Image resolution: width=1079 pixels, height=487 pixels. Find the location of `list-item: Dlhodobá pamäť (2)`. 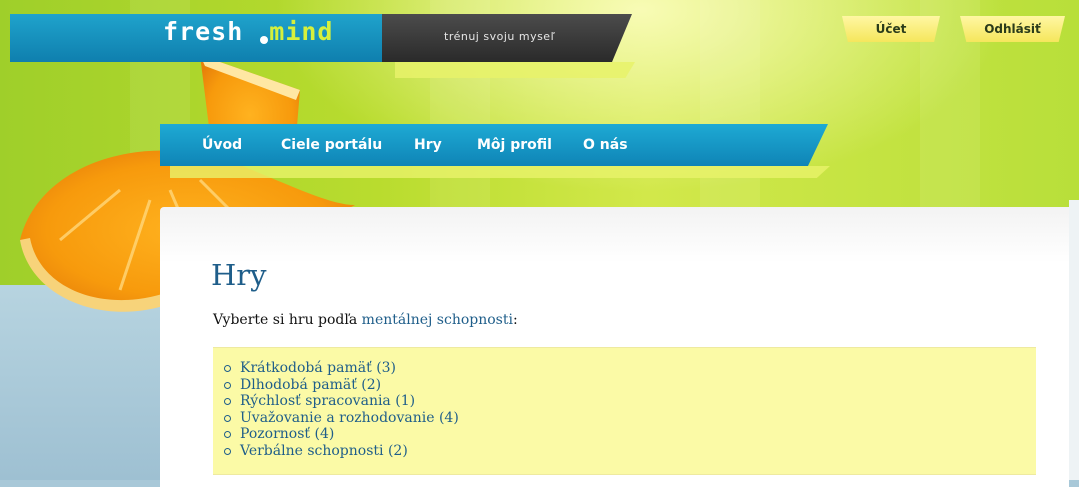

list-item: Dlhodobá pamäť (2) is located at coordinates (340, 385).